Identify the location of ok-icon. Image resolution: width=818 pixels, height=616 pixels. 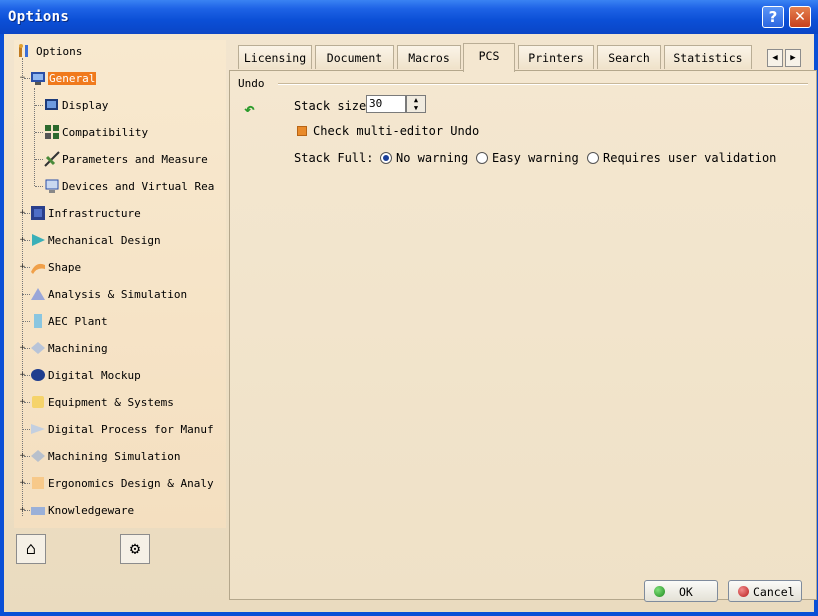
(659, 591).